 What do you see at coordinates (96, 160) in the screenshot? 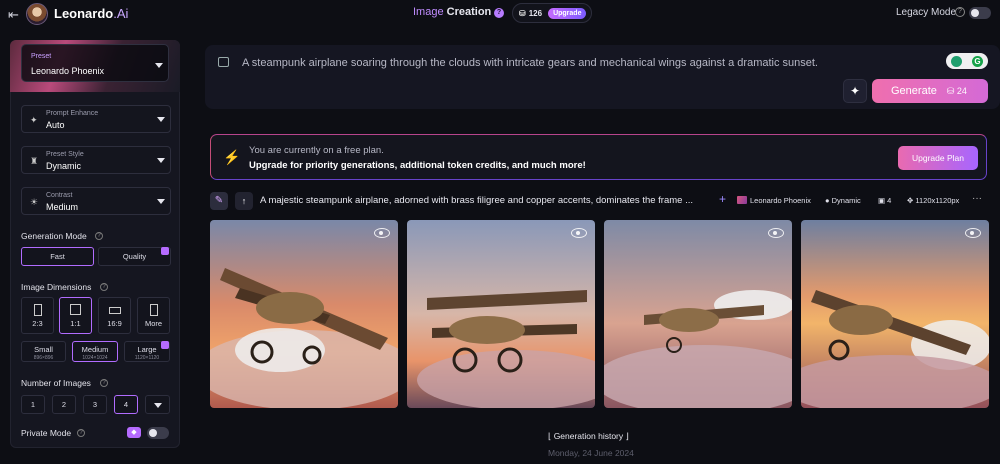
I see `preset-style-dropdown: ♜ Preset Style Dynamic` at bounding box center [96, 160].